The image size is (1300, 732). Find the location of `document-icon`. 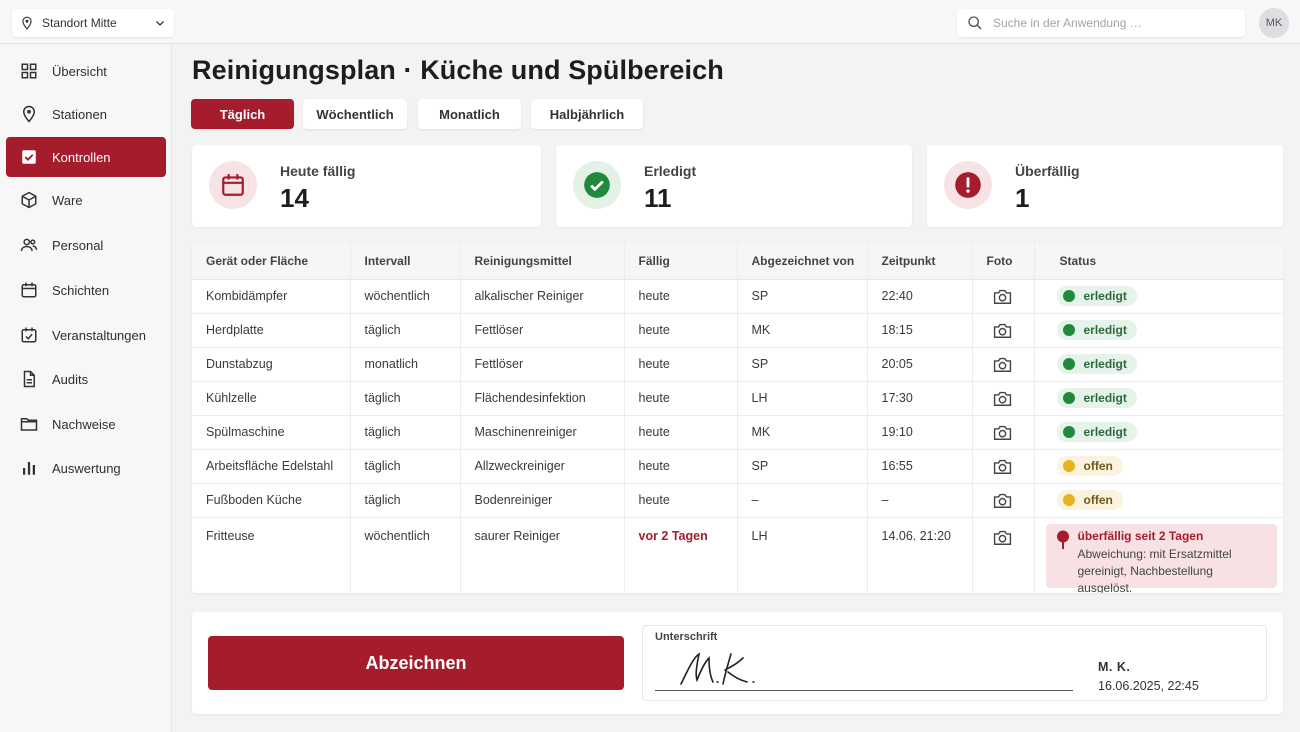

document-icon is located at coordinates (29, 379).